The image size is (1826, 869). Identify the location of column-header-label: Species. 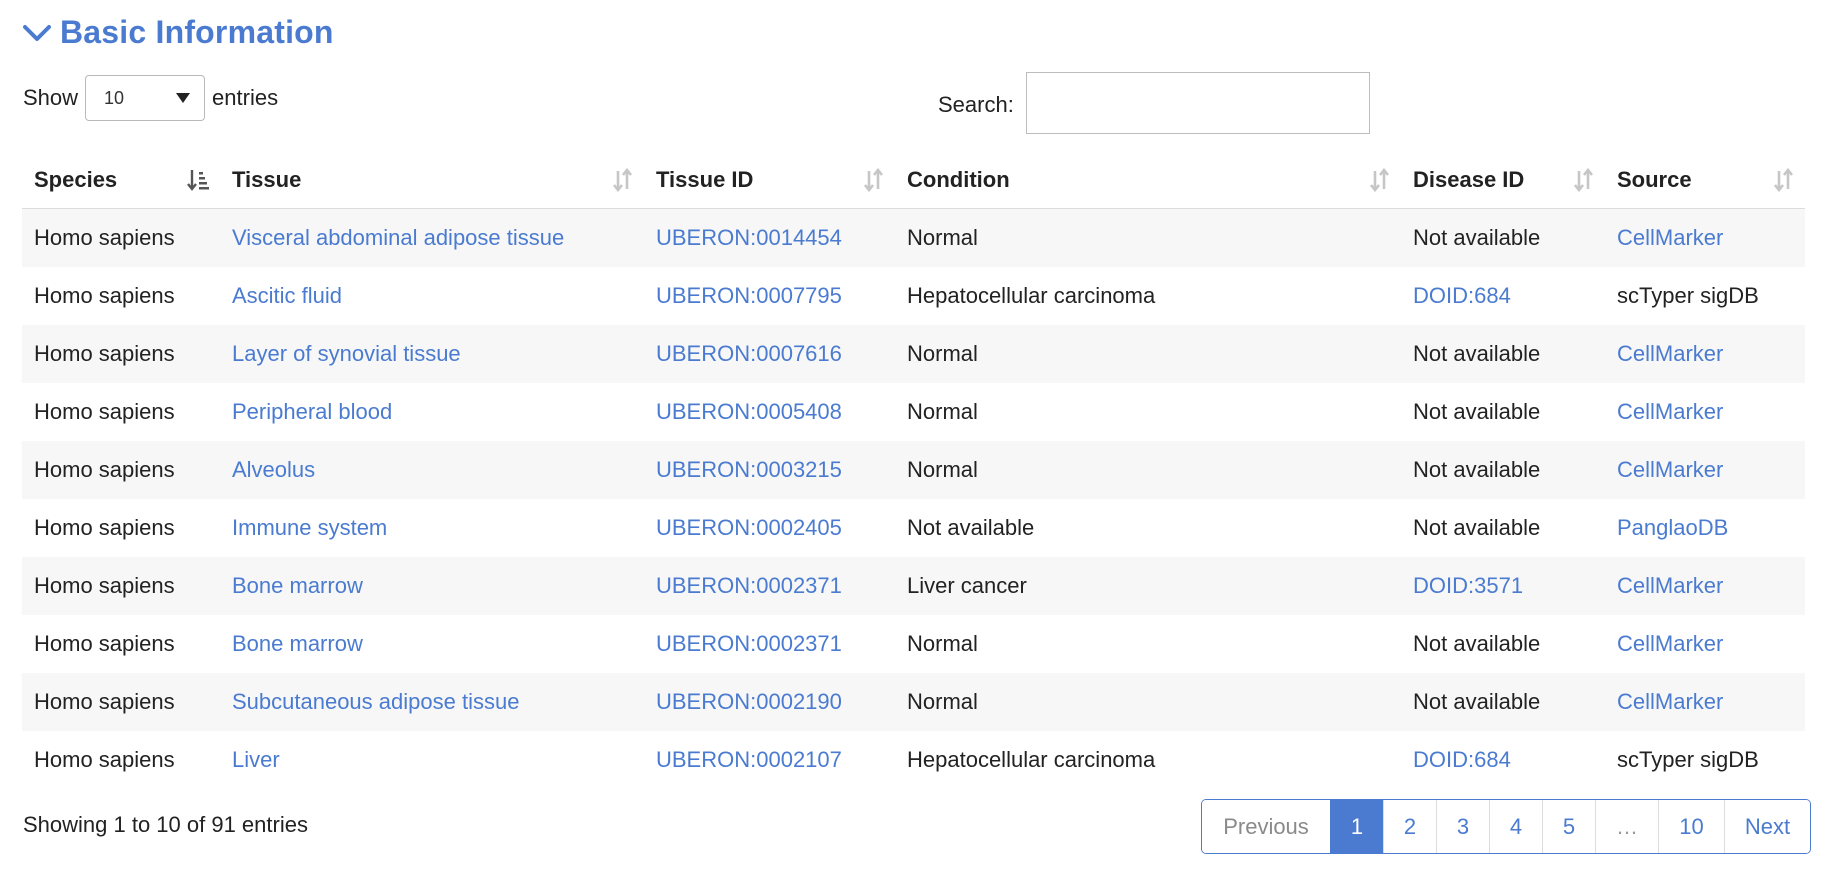
(76, 179).